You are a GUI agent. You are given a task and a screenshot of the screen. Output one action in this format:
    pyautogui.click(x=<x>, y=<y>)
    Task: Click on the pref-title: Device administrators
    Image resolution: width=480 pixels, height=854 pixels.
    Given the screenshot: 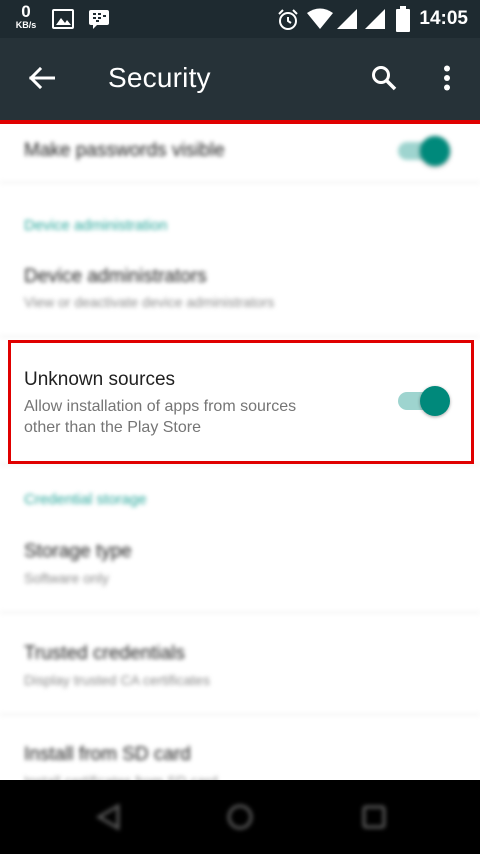 What is the action you would take?
    pyautogui.click(x=115, y=276)
    